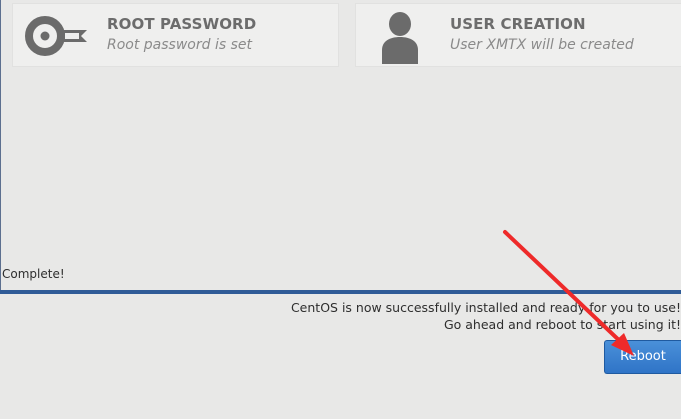 Image resolution: width=681 pixels, height=419 pixels. I want to click on progress-bar, so click(340, 292).